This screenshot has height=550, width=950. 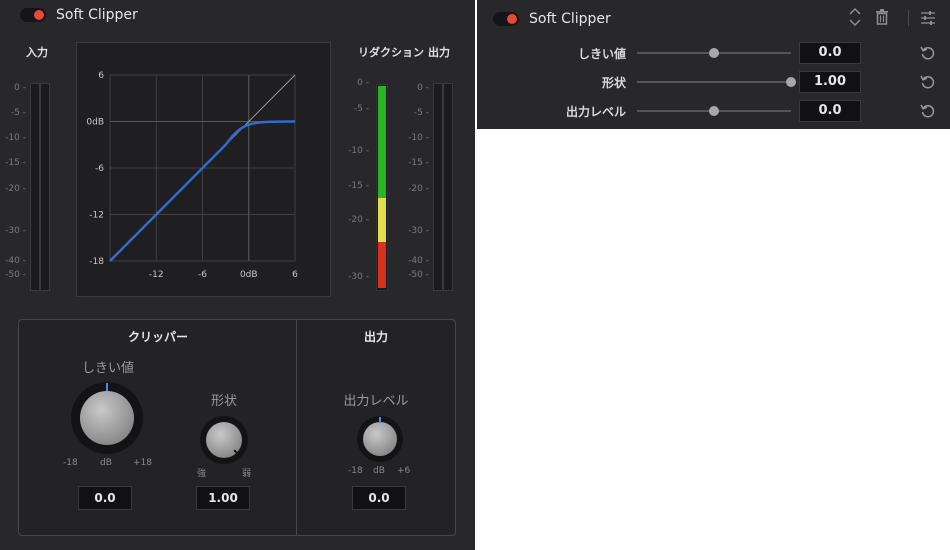 What do you see at coordinates (714, 82) in the screenshot?
I see `param-slider` at bounding box center [714, 82].